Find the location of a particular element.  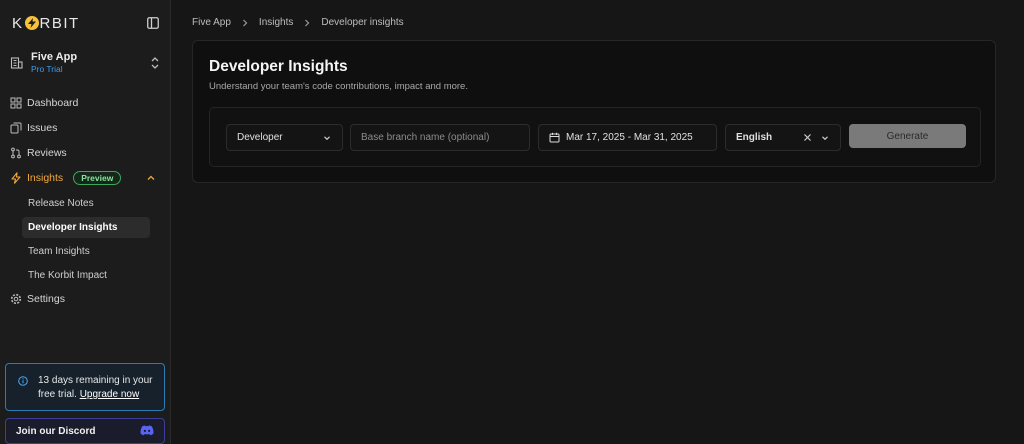

date-range-picker: Mar 17, 2025 - Mar 31, 2025 is located at coordinates (627, 137).